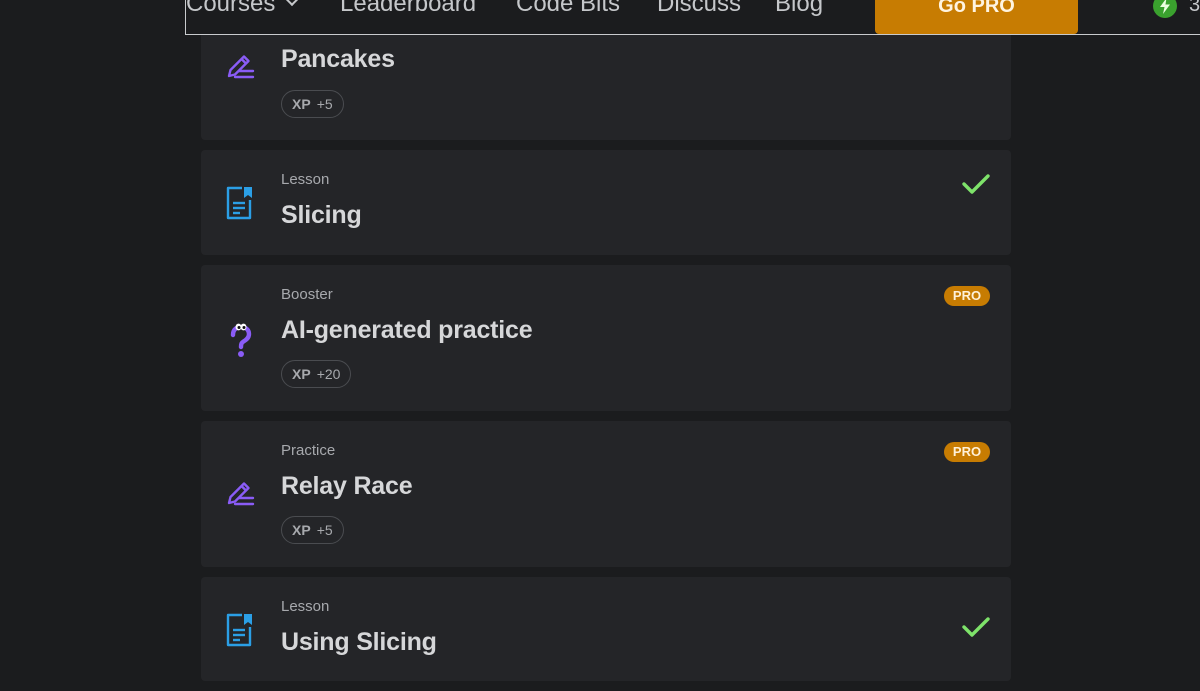 The height and width of the screenshot is (691, 1200). Describe the element at coordinates (407, 330) in the screenshot. I see `card-title: AI-generated practice` at that location.